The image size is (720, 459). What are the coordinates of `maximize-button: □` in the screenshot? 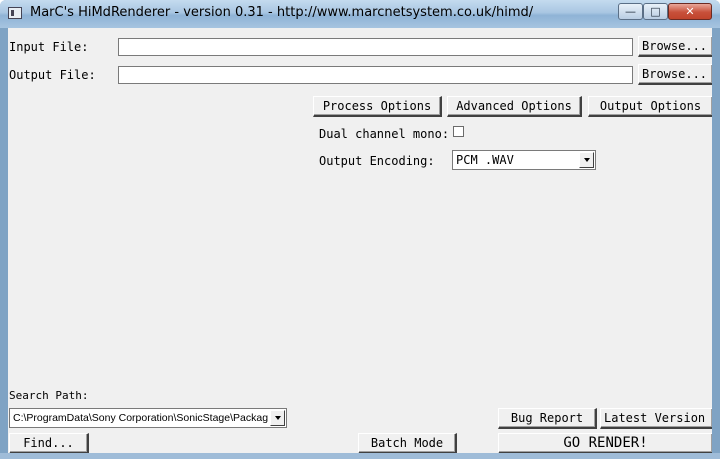 It's located at (655, 11).